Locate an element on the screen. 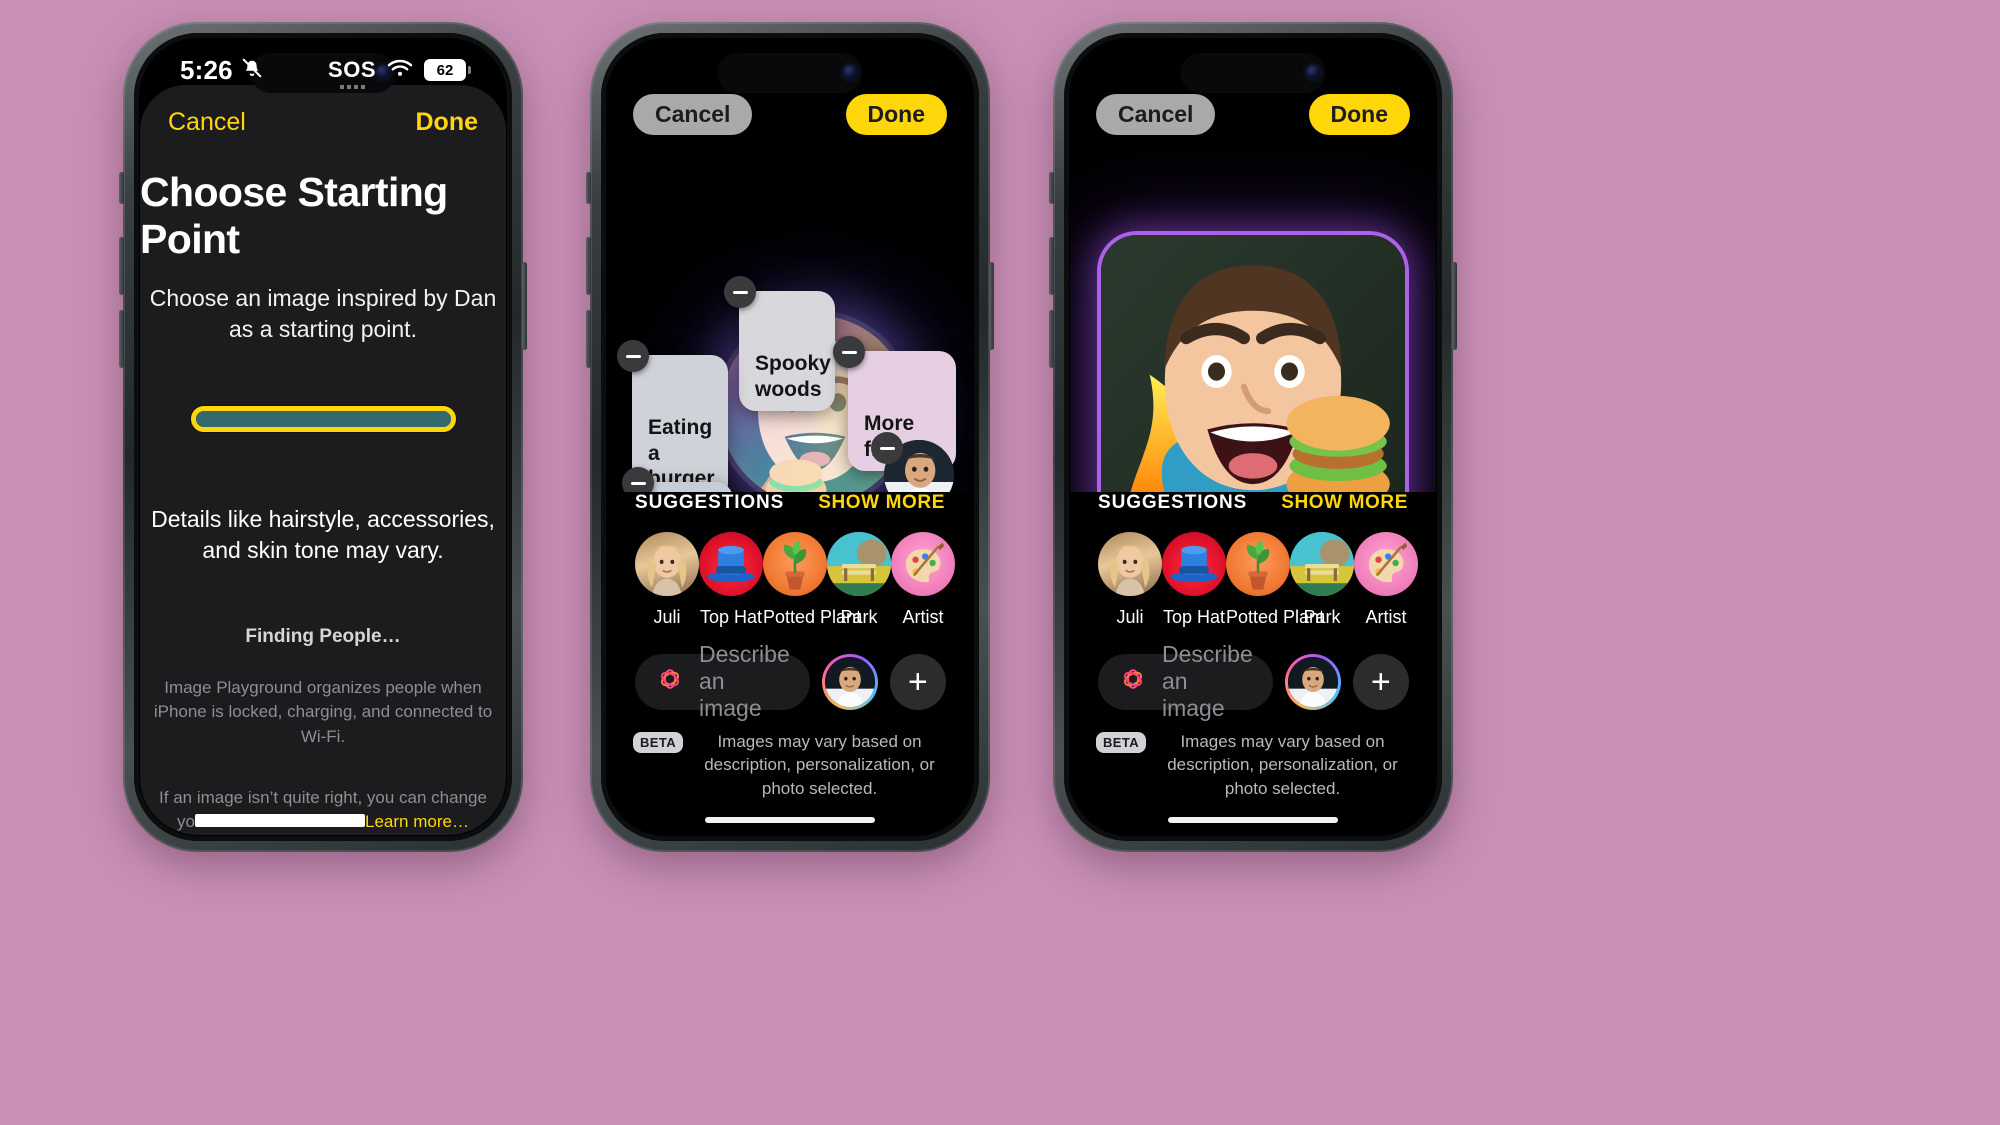 The width and height of the screenshot is (2000, 1125). sheet-nav-bar: Cancel Done is located at coordinates (323, 122).